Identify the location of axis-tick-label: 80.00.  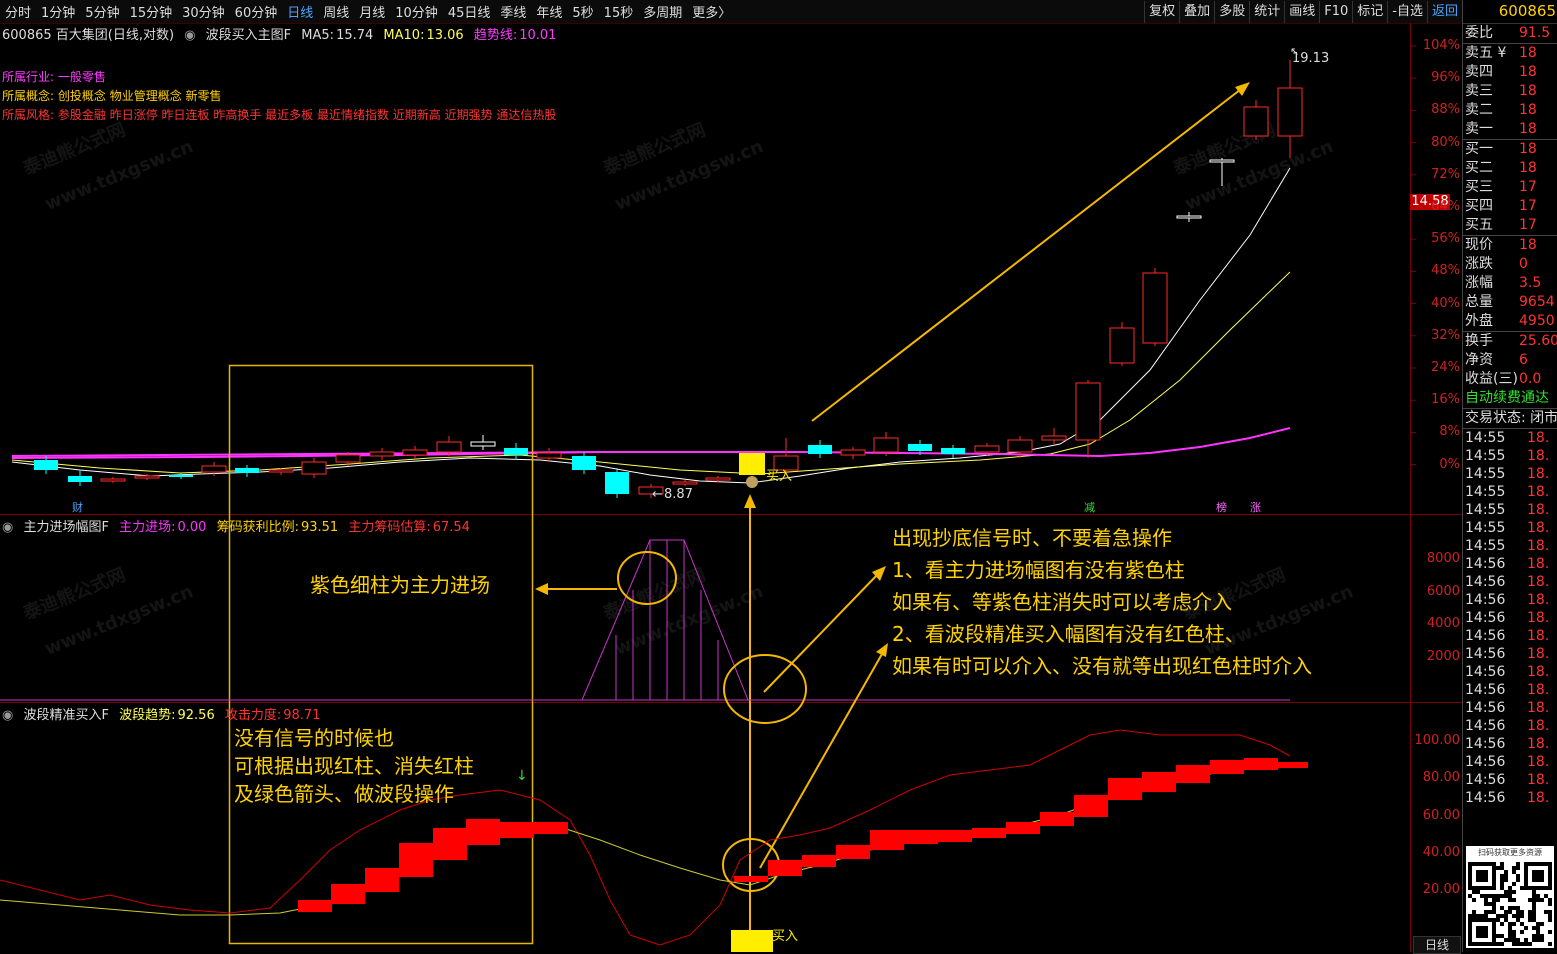
(1441, 778).